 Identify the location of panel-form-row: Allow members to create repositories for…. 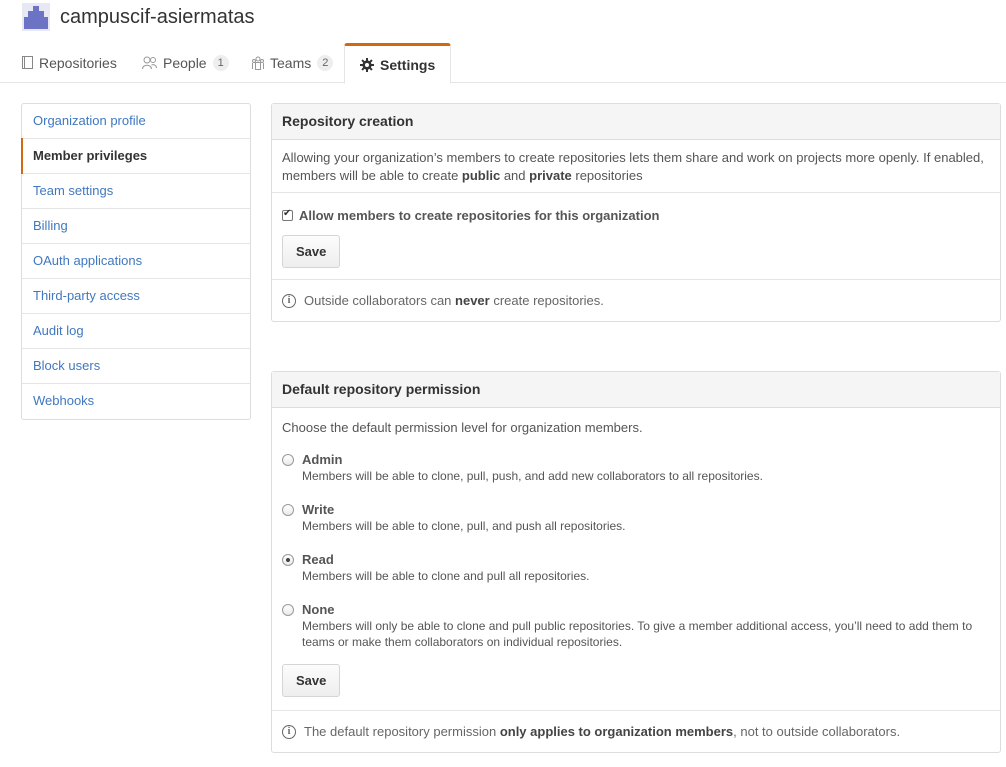
(636, 236).